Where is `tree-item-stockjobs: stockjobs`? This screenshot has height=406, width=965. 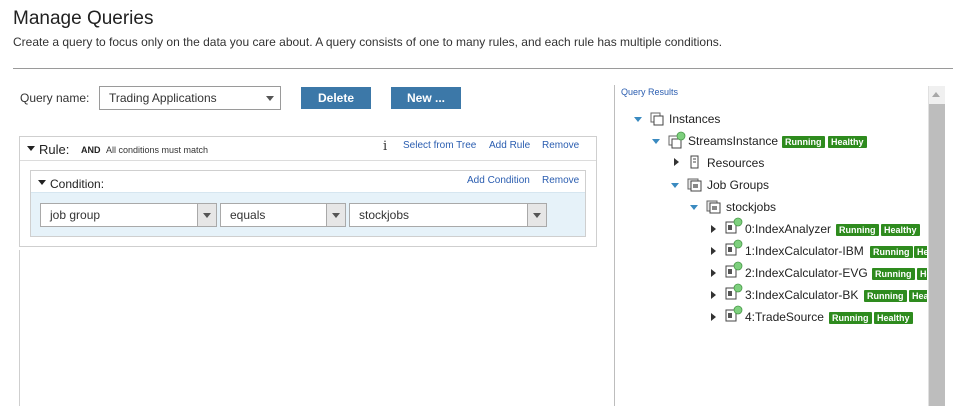 tree-item-stockjobs: stockjobs is located at coordinates (751, 207).